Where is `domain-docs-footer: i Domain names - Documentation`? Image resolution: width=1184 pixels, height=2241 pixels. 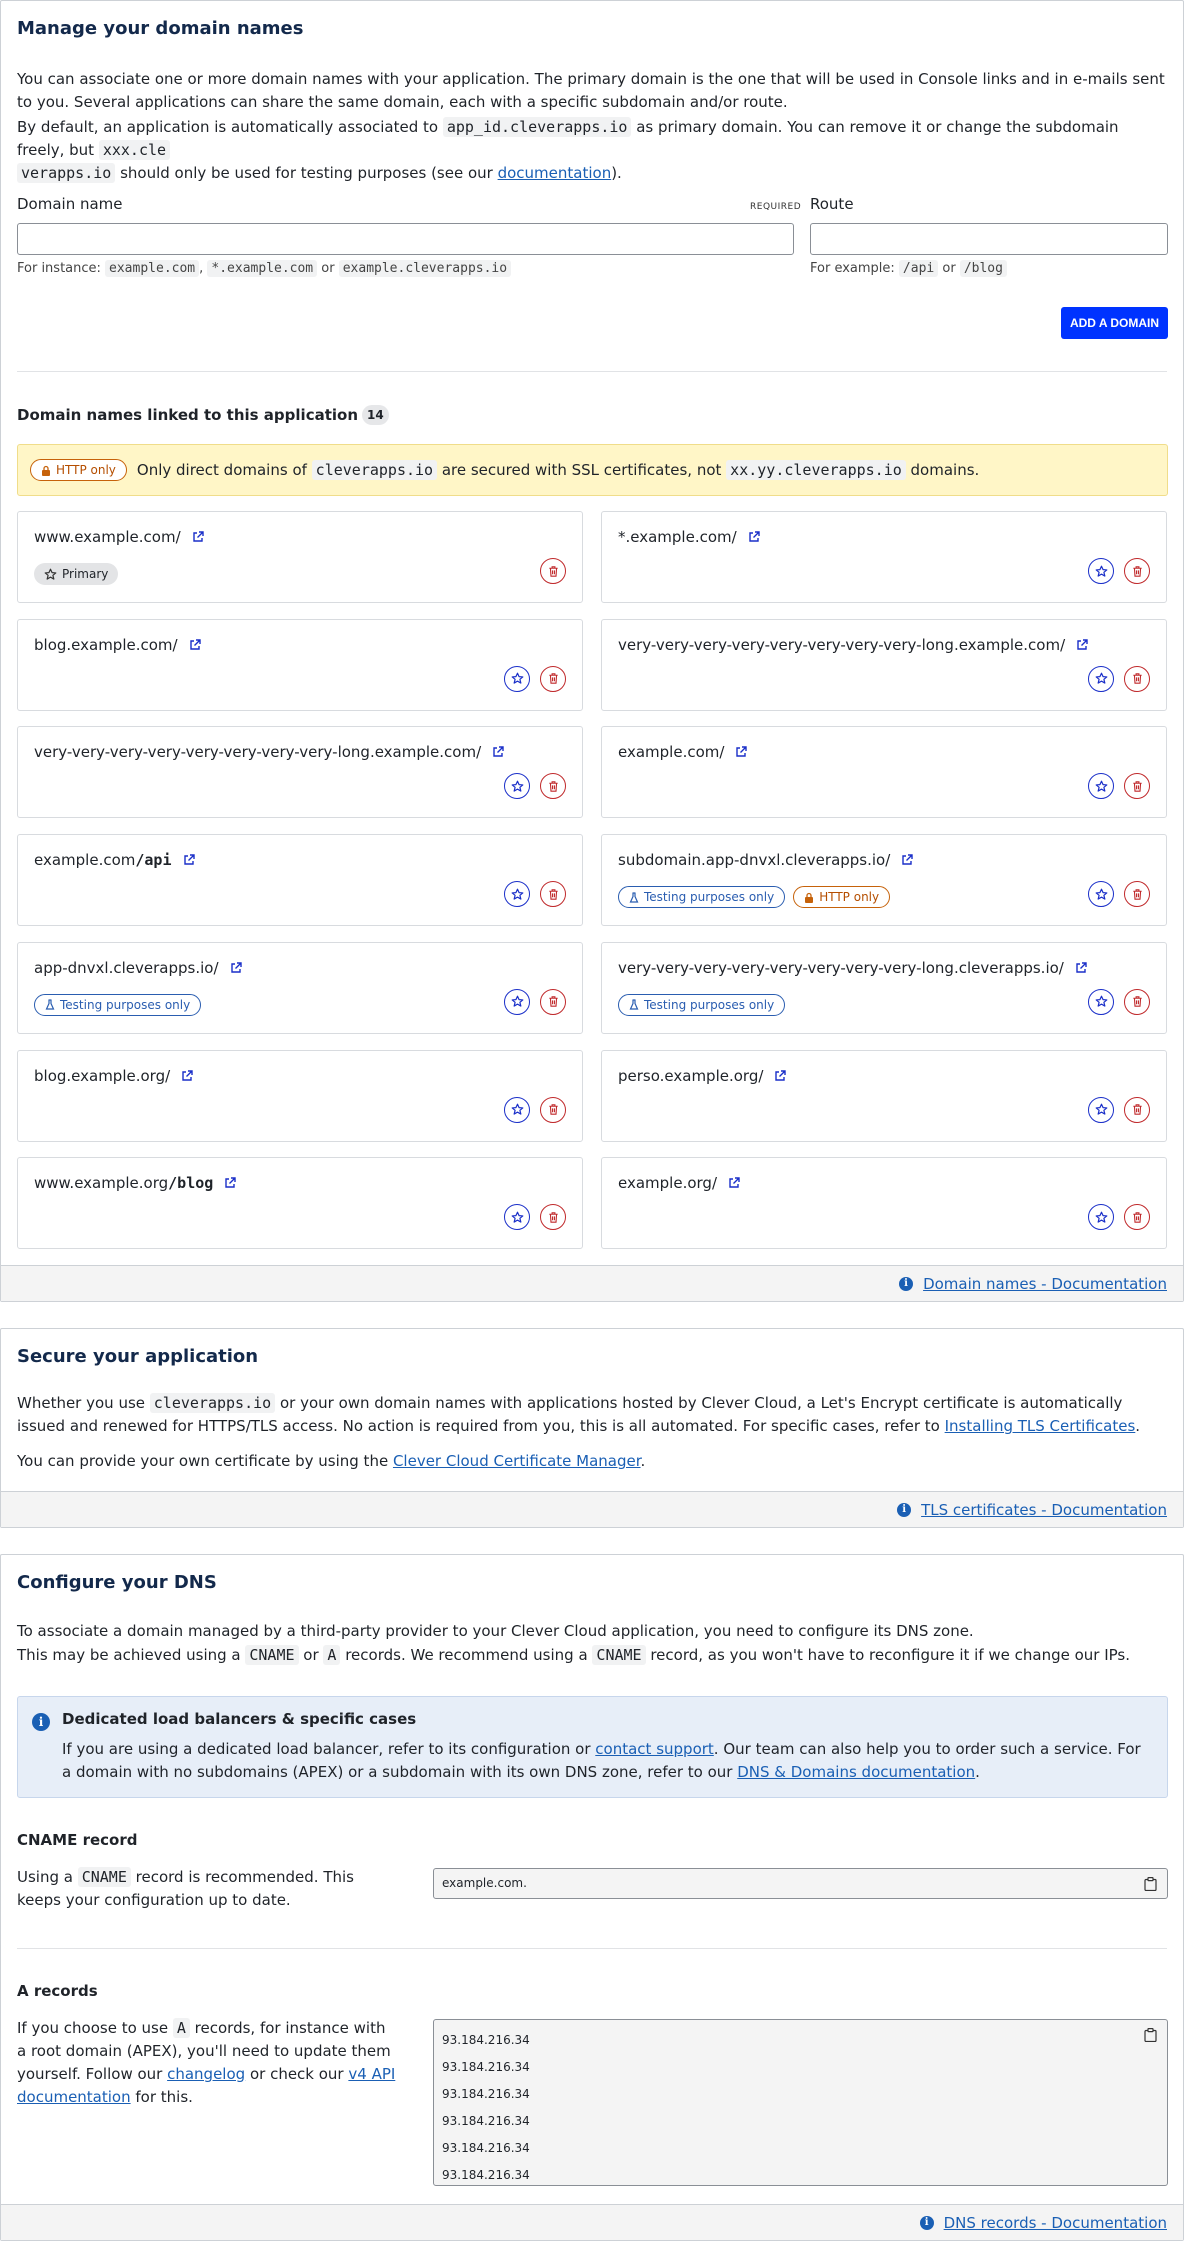
domain-docs-footer: i Domain names - Documentation is located at coordinates (592, 1283).